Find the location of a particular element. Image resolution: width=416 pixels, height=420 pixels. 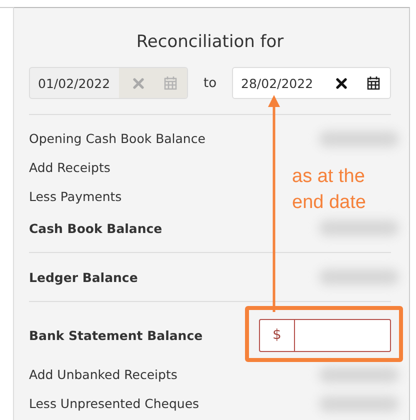

row-label: Opening Cash Book Balance is located at coordinates (117, 138).